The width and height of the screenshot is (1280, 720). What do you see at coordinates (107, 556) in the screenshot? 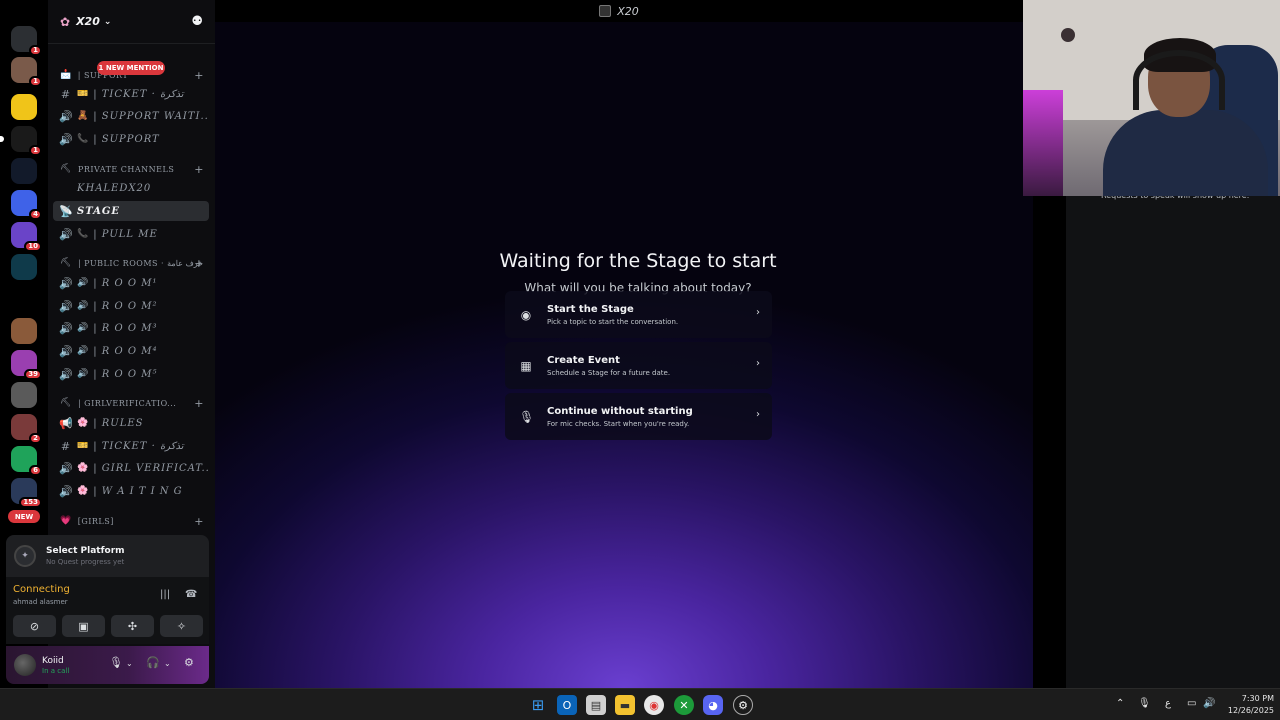
I see `quest-panel: ✦ Select Platform No Quest progress yet` at bounding box center [107, 556].